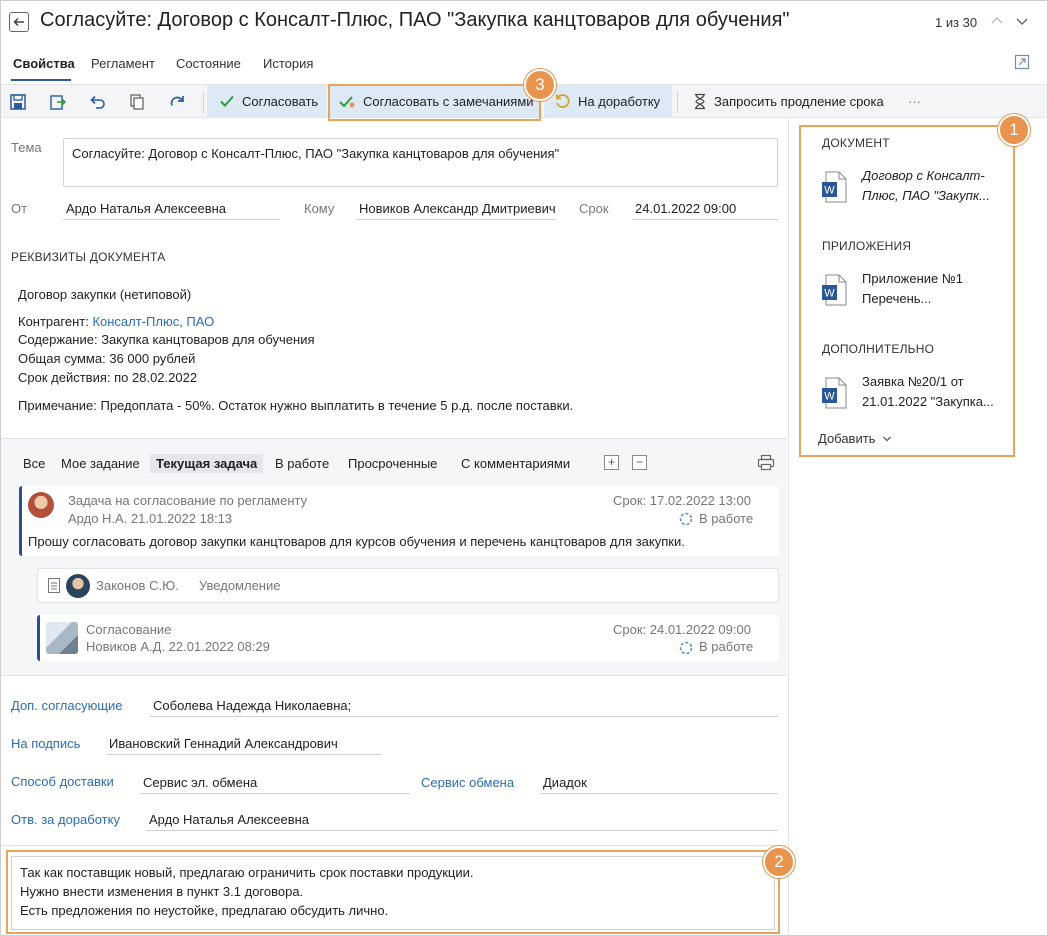 The image size is (1048, 936). I want to click on rework-responsible-field: Ардо Наталья Алексеевна, so click(462, 821).